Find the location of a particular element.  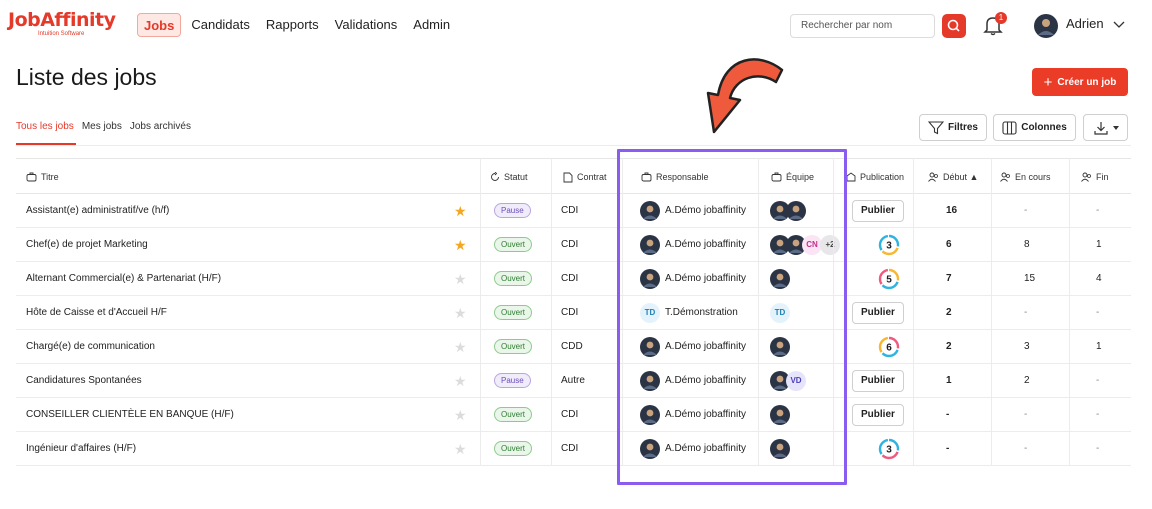

columns-button: Colonnes is located at coordinates (1034, 127).